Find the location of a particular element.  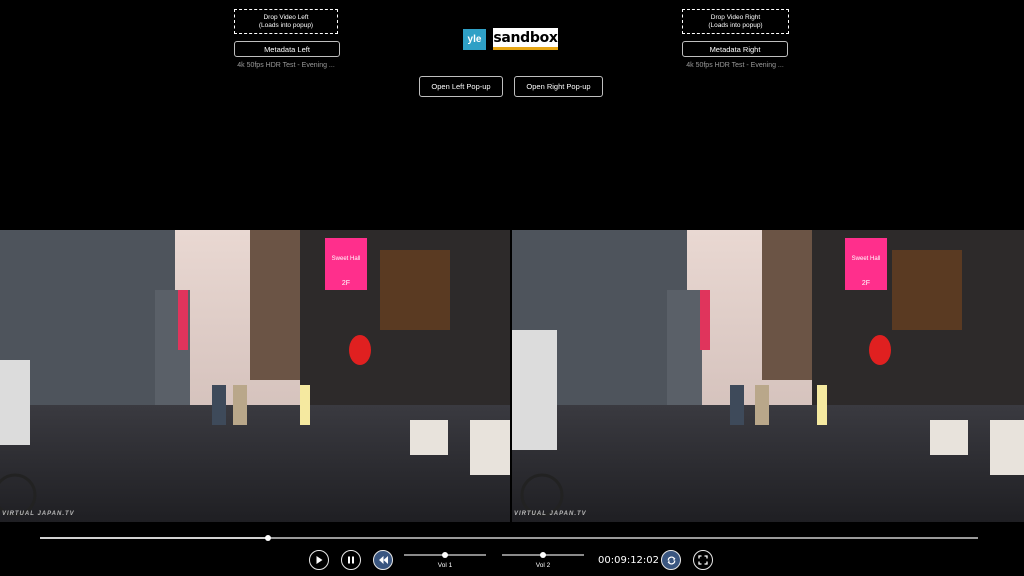

pause-button is located at coordinates (351, 560).